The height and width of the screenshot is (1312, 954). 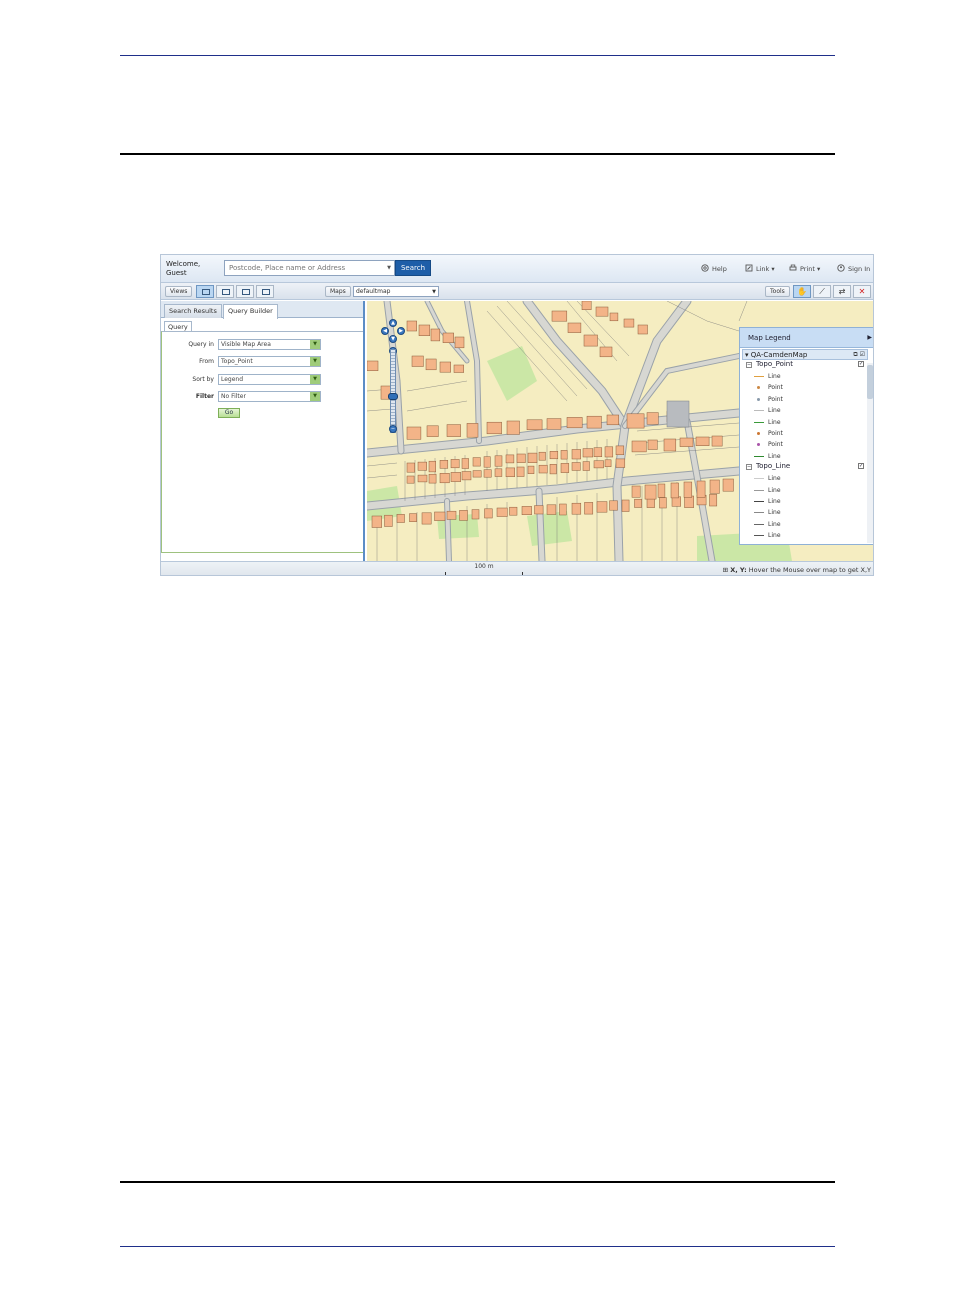 What do you see at coordinates (842, 291) in the screenshot?
I see `select-tool-button: ⇄` at bounding box center [842, 291].